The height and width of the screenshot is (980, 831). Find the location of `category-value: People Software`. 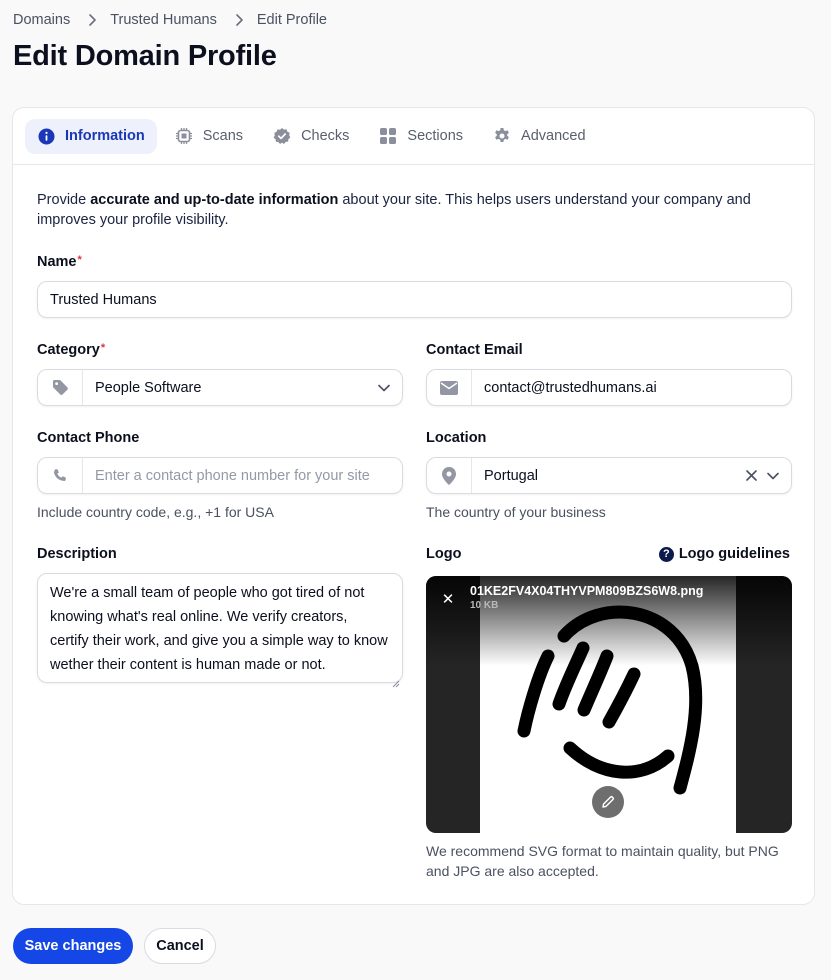

category-value: People Software is located at coordinates (148, 387).